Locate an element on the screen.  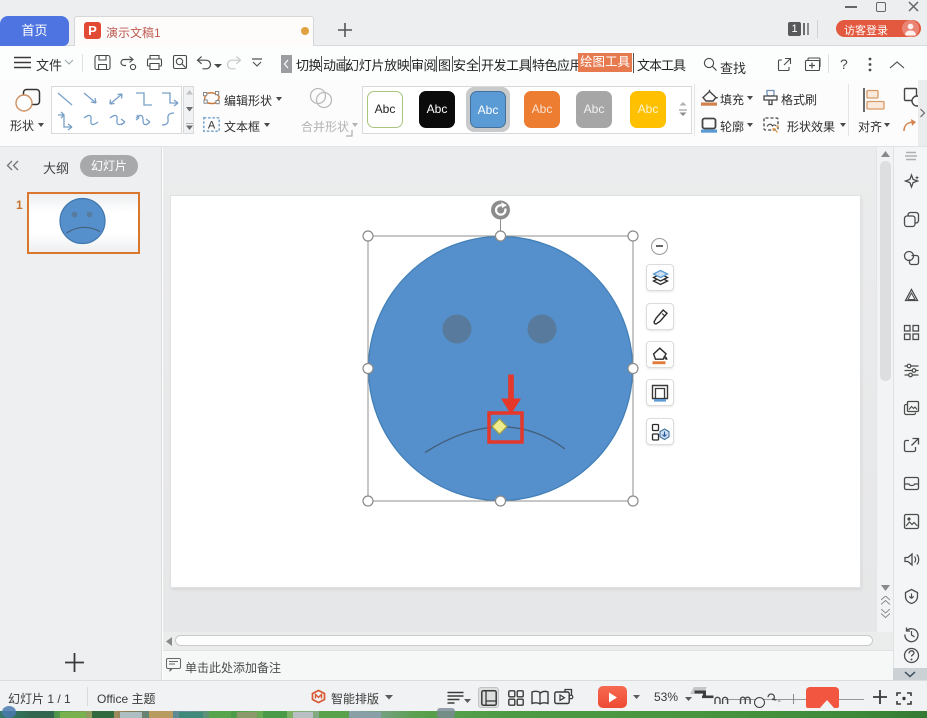
svg-text: A is located at coordinates (212, 126).